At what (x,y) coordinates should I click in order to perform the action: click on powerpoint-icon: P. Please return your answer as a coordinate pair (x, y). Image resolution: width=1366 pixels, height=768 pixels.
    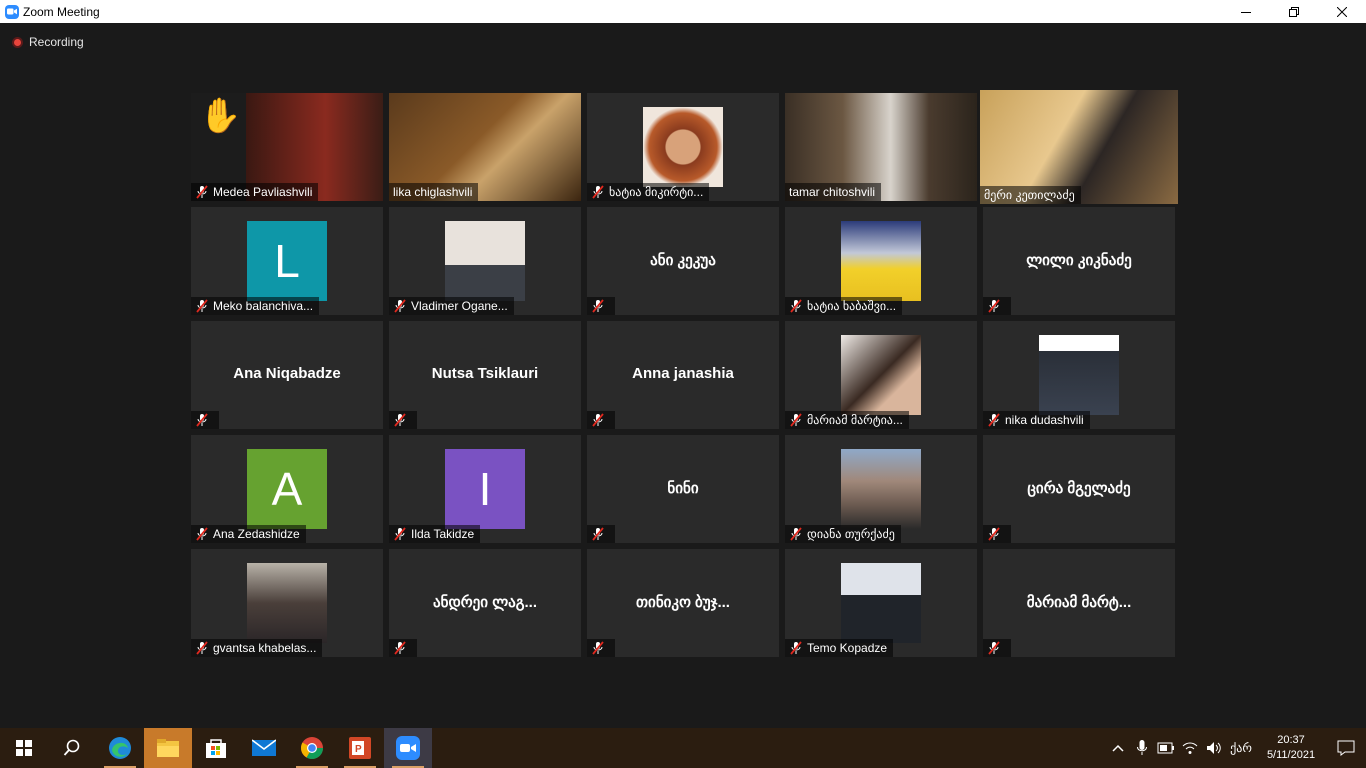
    Looking at the image, I should click on (360, 748).